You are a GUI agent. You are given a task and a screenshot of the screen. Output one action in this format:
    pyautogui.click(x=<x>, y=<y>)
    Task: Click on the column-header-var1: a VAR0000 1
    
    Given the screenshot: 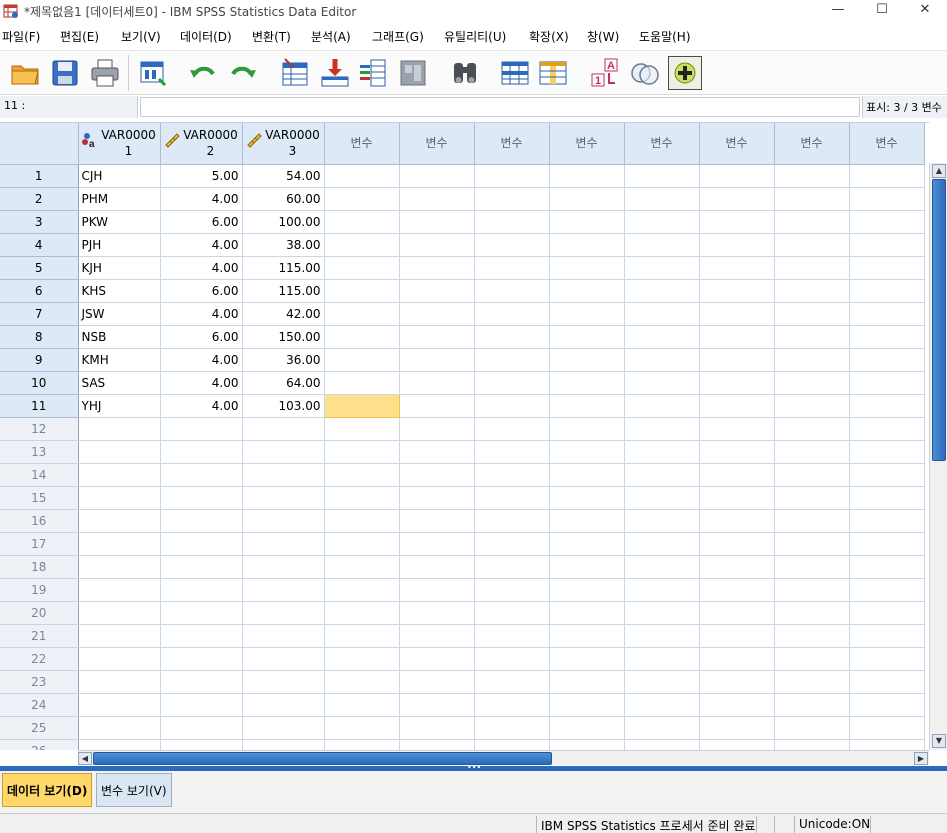 What is the action you would take?
    pyautogui.click(x=119, y=144)
    